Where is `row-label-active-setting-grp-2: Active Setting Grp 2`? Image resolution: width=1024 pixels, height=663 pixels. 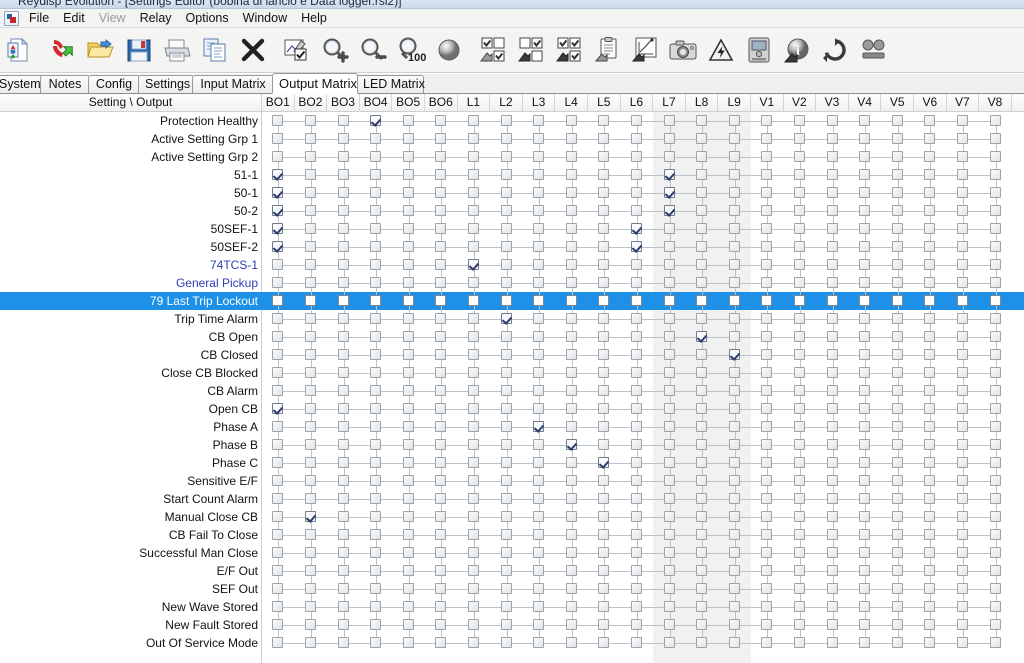 row-label-active-setting-grp-2: Active Setting Grp 2 is located at coordinates (131, 157).